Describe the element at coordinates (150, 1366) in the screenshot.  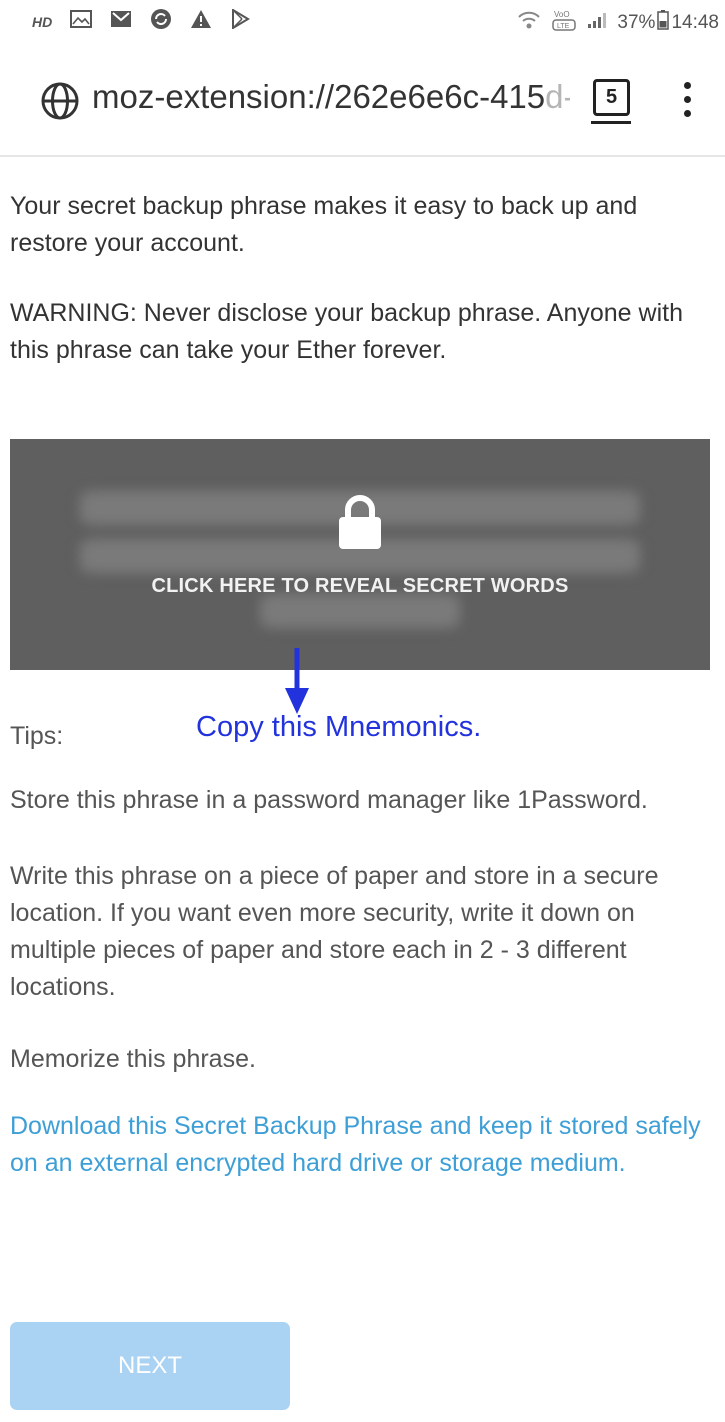
I see `next-button: NEXT` at that location.